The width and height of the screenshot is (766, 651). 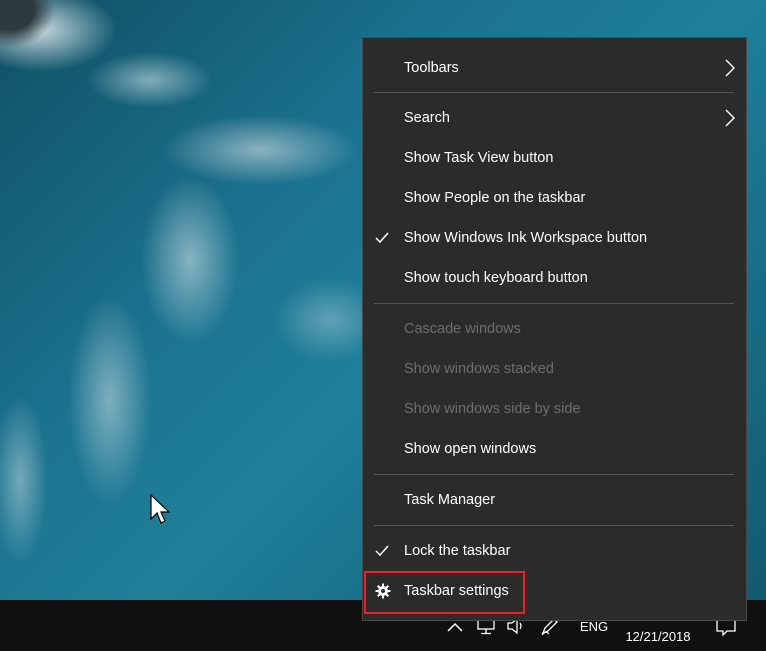 What do you see at coordinates (431, 68) in the screenshot?
I see `menu-item-label: Toolbars` at bounding box center [431, 68].